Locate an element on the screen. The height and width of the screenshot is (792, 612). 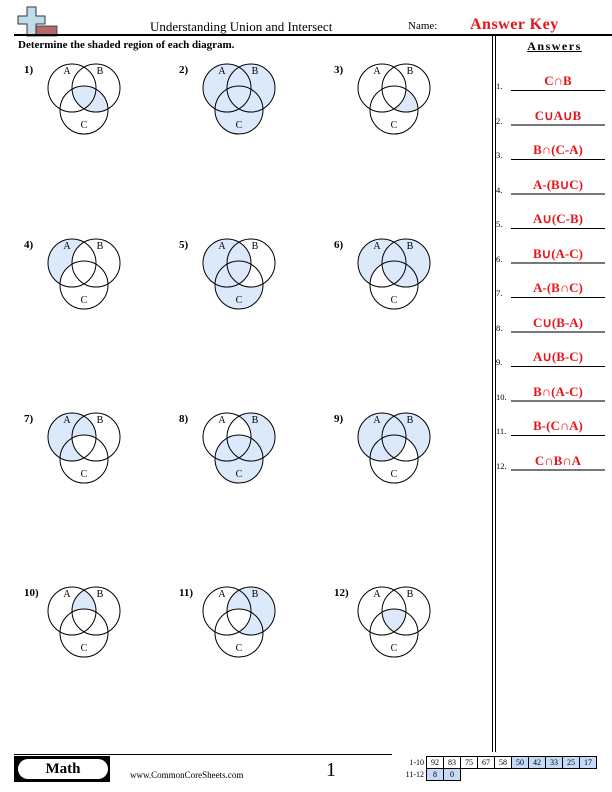
problem-number: 2) is located at coordinates (184, 70).